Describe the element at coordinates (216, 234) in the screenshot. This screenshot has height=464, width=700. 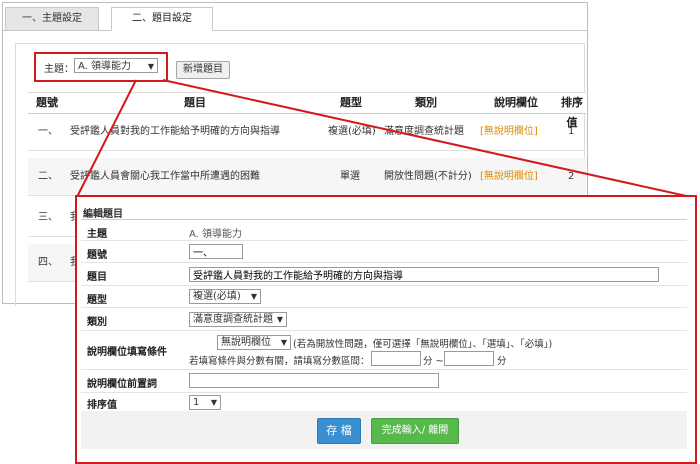
I see `topic-field-value: A. 領導能力` at that location.